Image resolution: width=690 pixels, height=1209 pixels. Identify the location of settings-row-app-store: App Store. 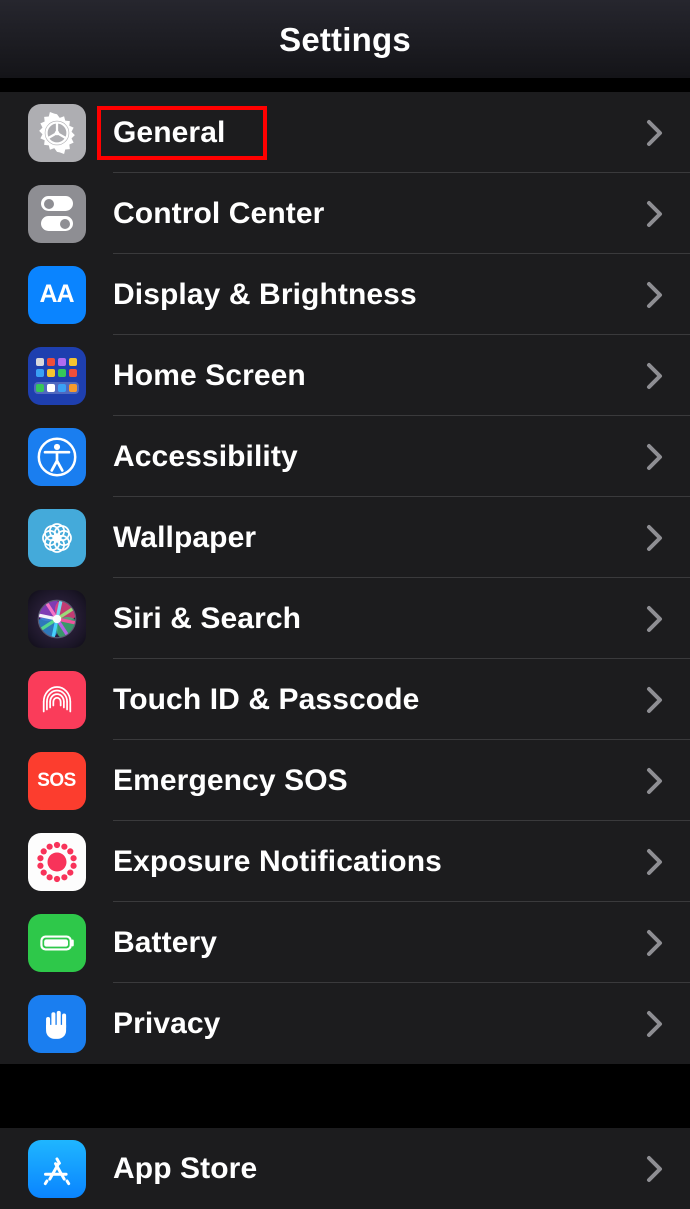
(345, 1168).